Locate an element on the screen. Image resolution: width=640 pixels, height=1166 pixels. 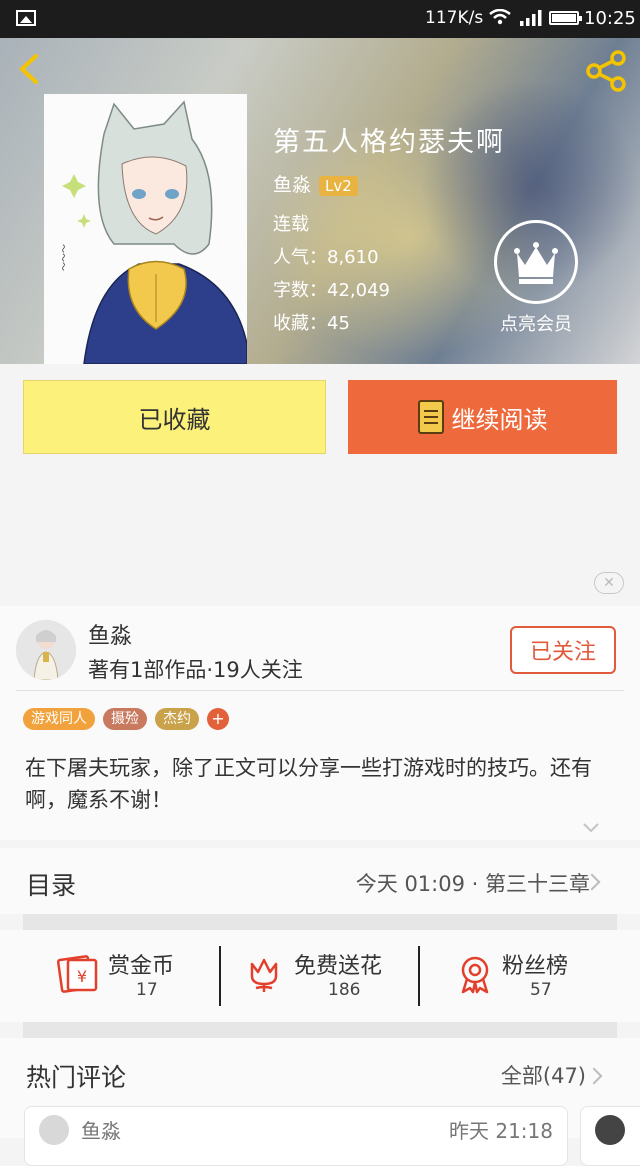
collected-label: 已收藏 is located at coordinates (174, 419).